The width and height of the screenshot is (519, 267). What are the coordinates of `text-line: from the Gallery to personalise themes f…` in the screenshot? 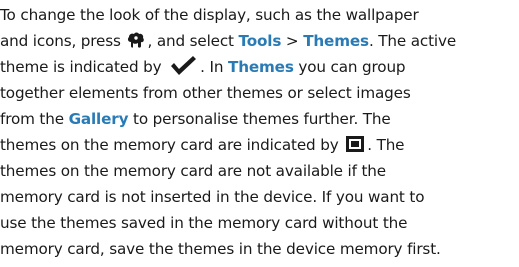 It's located at (259, 119).